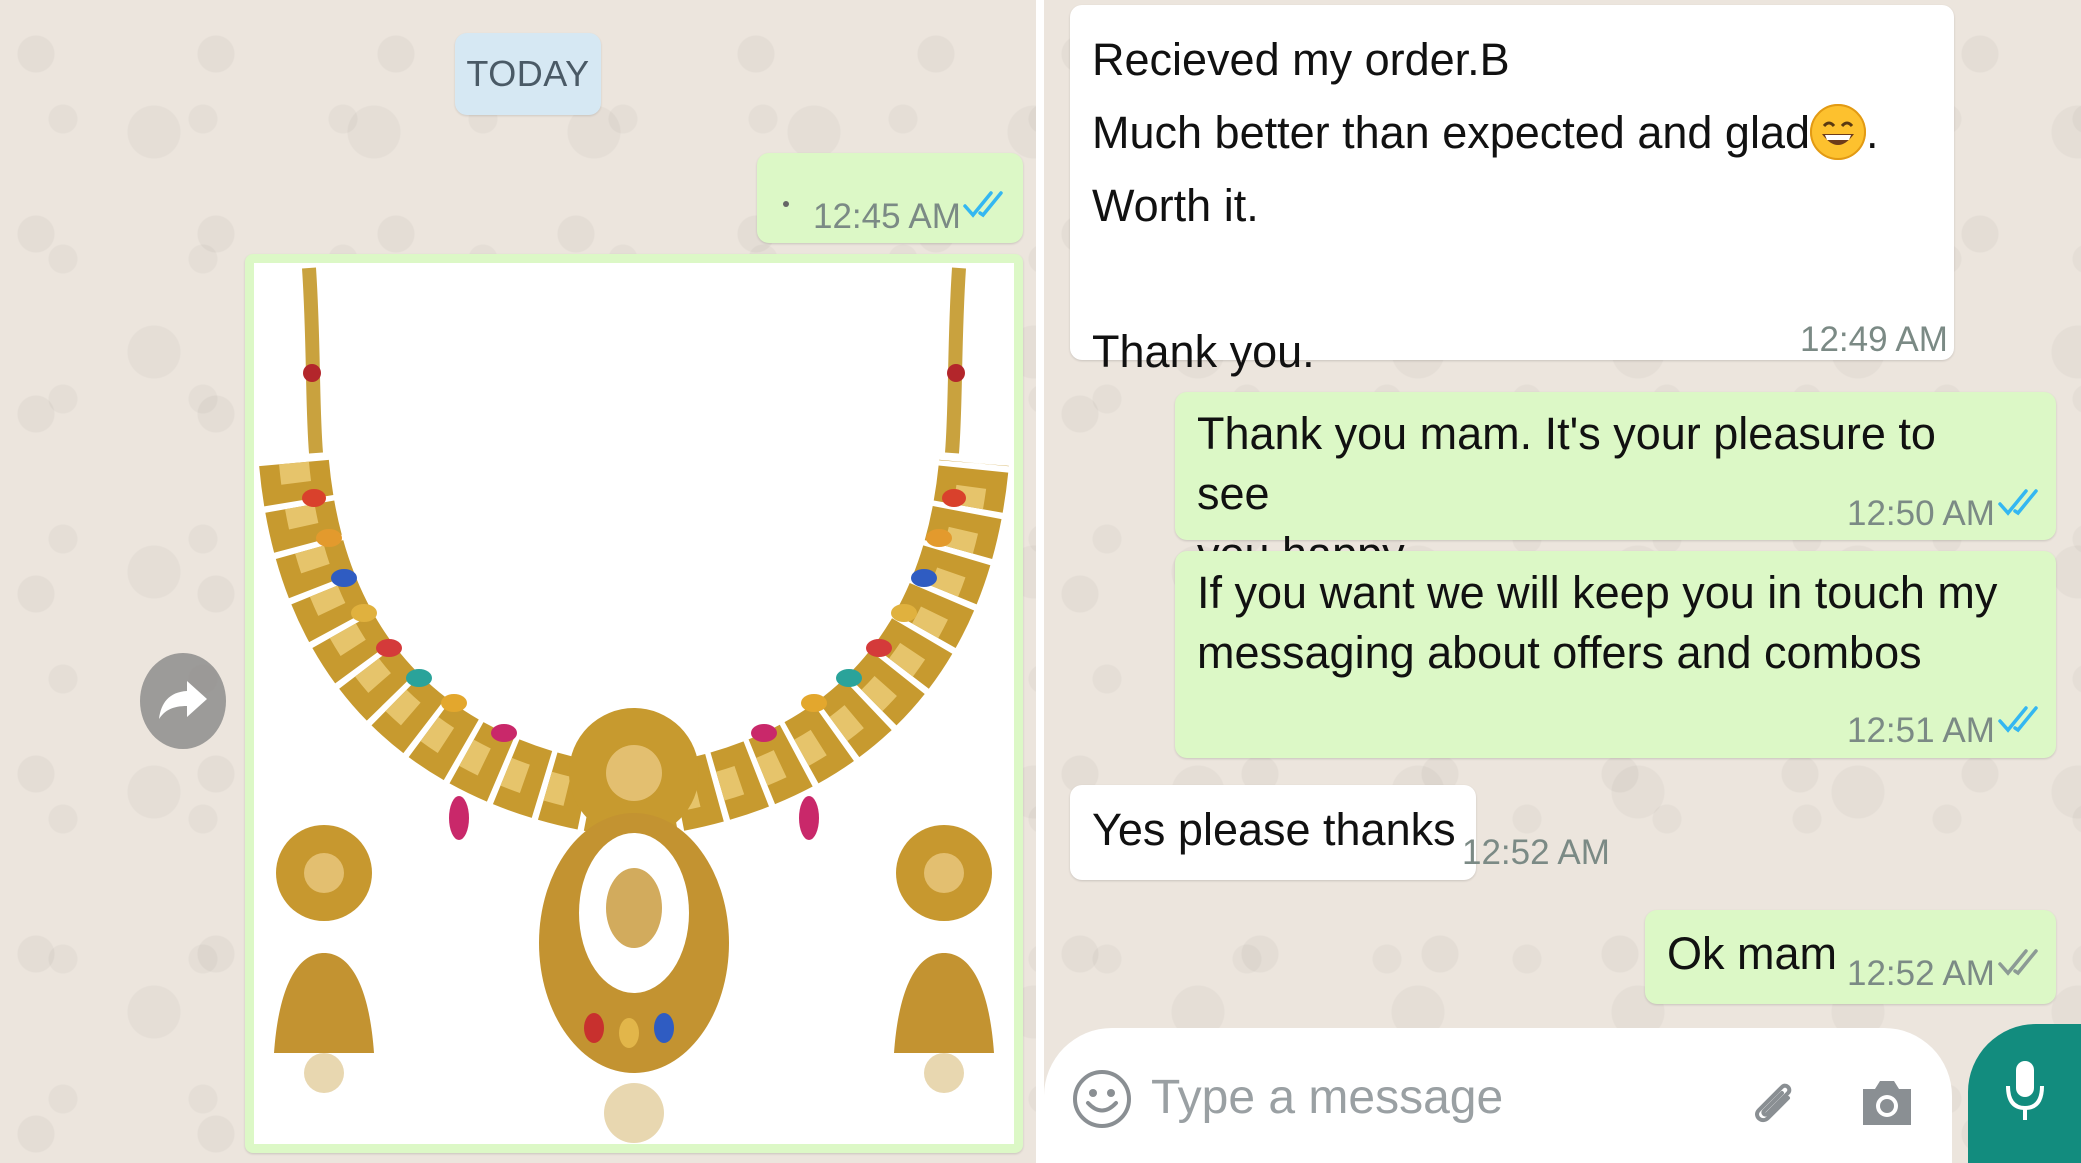 The image size is (2081, 1163). I want to click on camera-icon, so click(1887, 1102).